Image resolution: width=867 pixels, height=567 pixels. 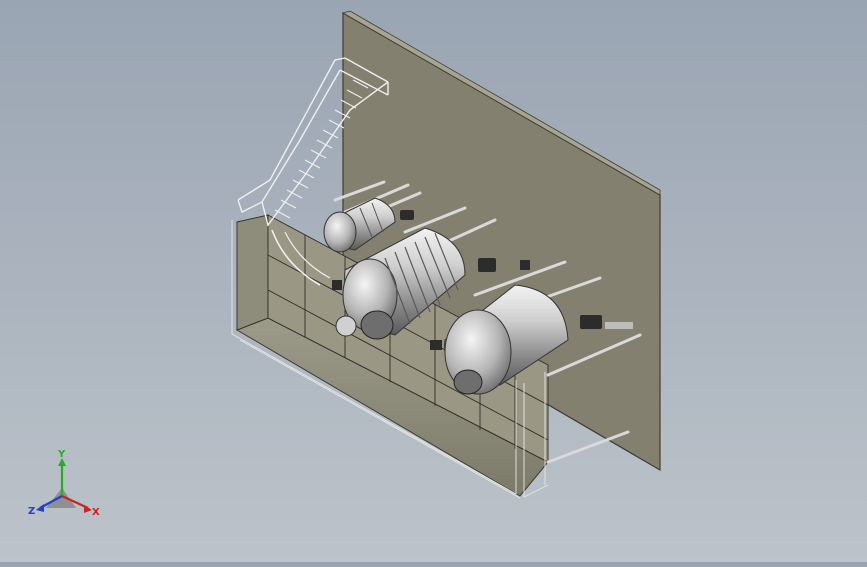 I want to click on coordinate-triad: Y X Z, so click(x=66, y=488).